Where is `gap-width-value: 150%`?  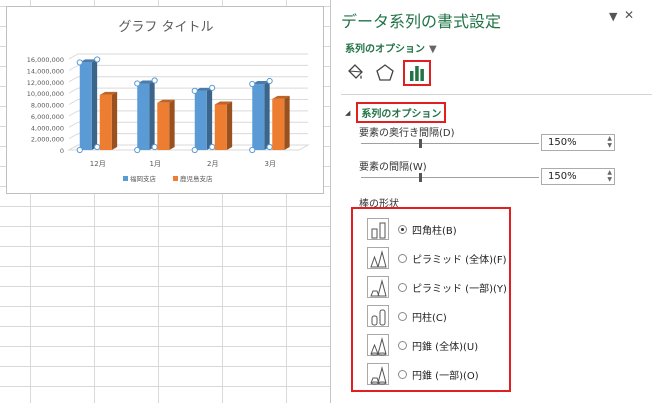
gap-width-value: 150% is located at coordinates (562, 176).